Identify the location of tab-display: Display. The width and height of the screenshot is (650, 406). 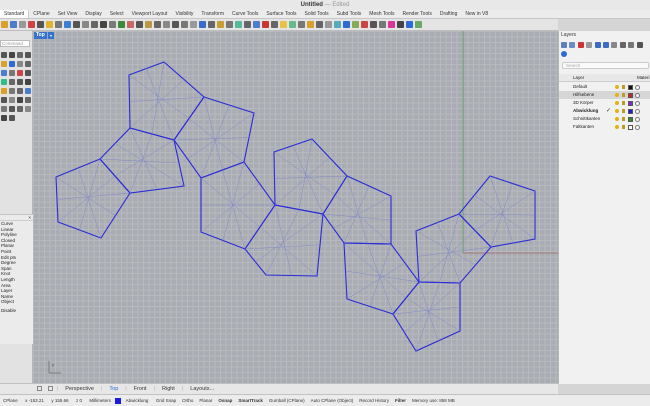
(93, 14).